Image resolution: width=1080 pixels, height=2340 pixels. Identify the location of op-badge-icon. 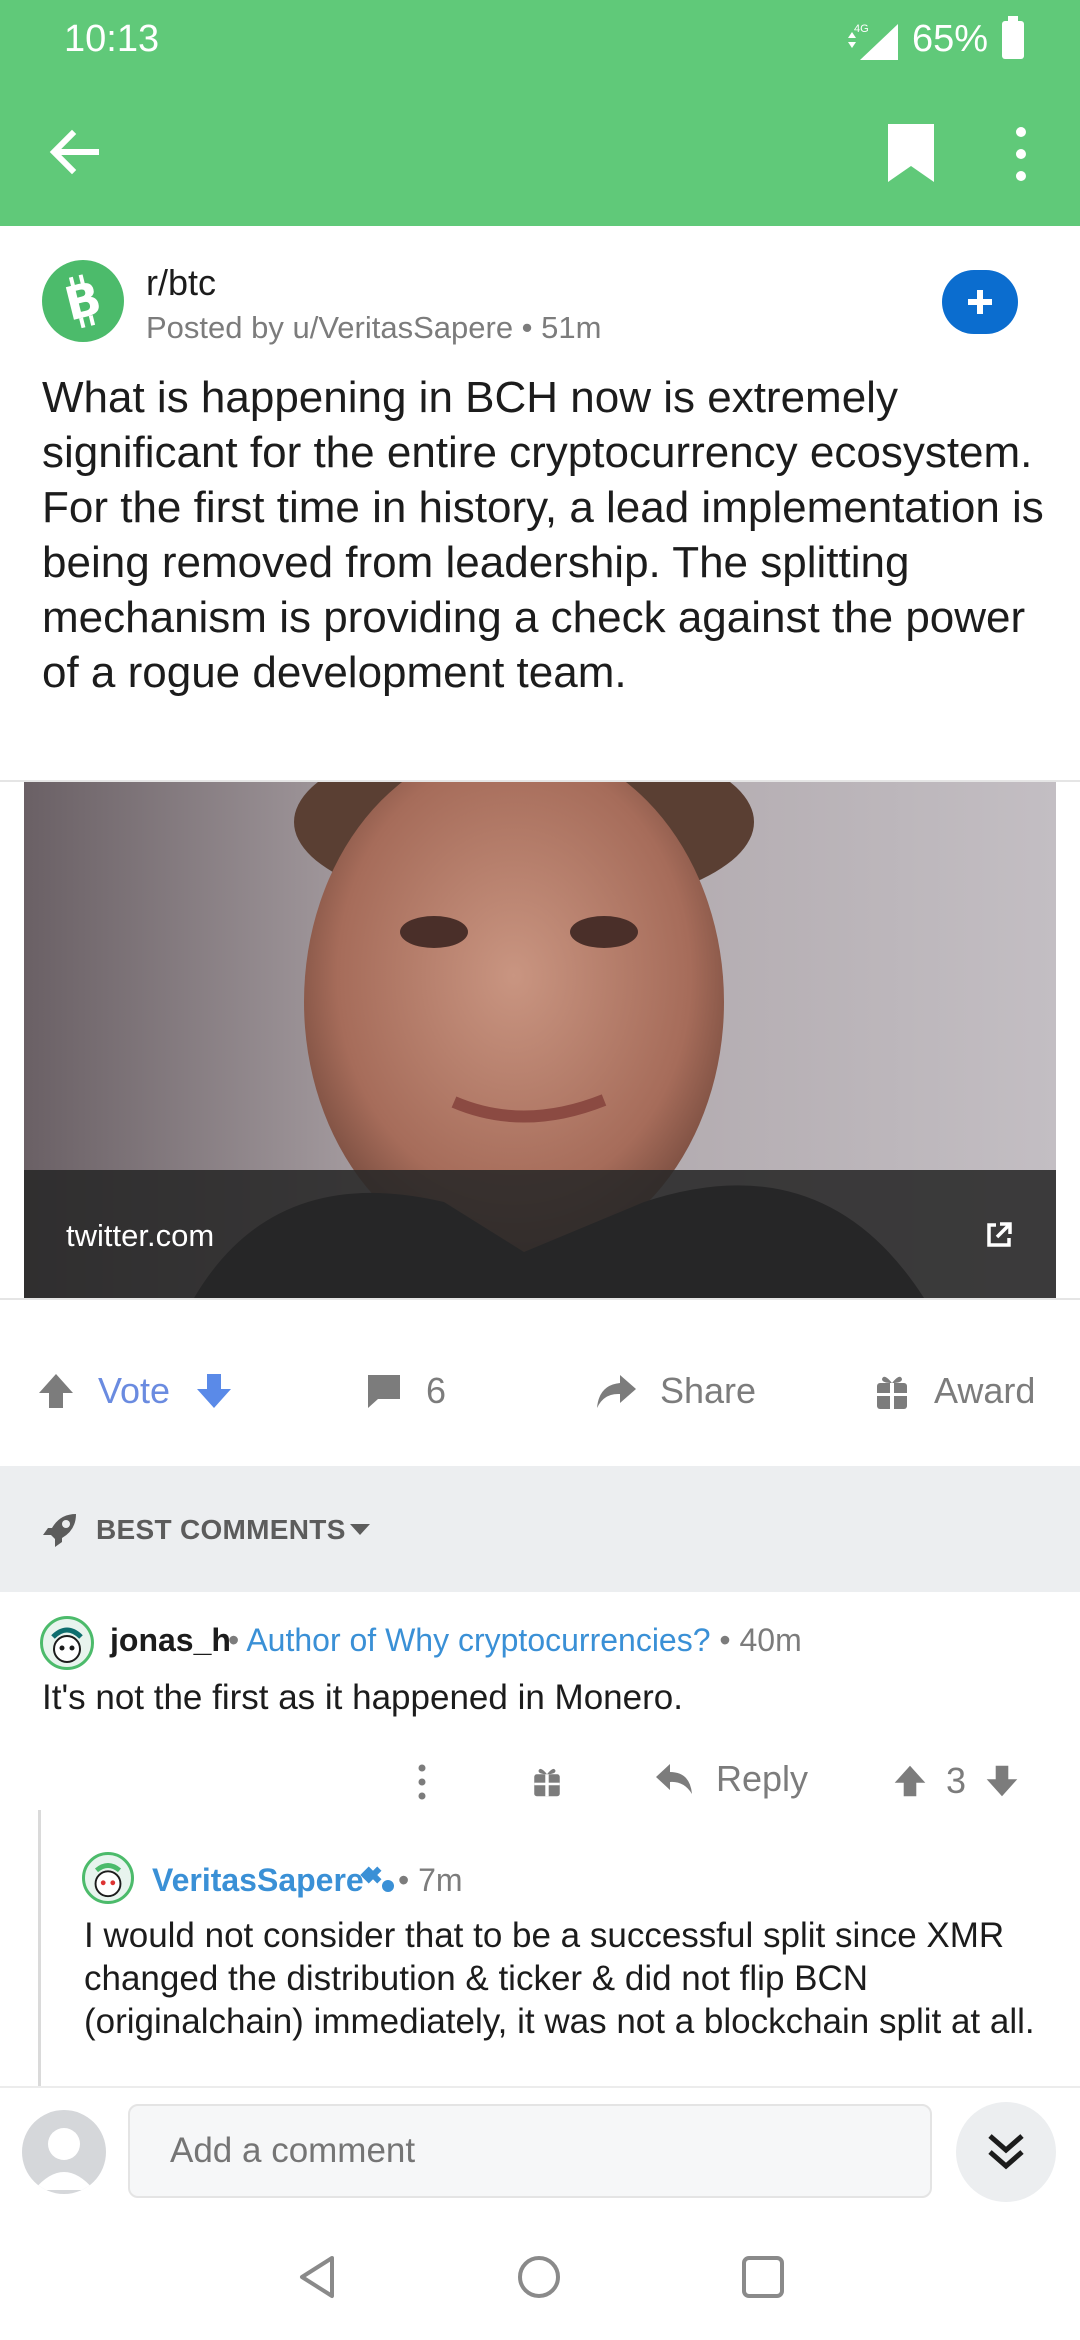
(377, 1879).